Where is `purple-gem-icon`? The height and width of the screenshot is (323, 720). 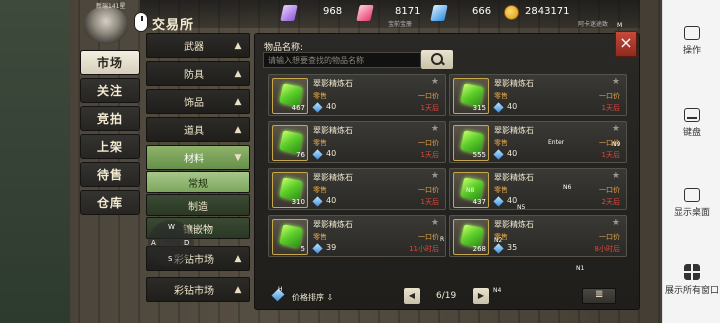 purple-gem-icon is located at coordinates (289, 13).